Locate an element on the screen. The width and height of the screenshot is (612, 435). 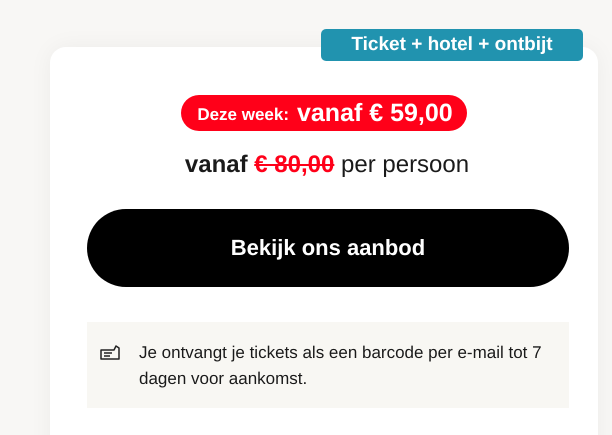
info-text: Je ontvangt je tickets als een barcode per e-mail tot 7 dagen voor aankomst. is located at coordinates (341, 366).